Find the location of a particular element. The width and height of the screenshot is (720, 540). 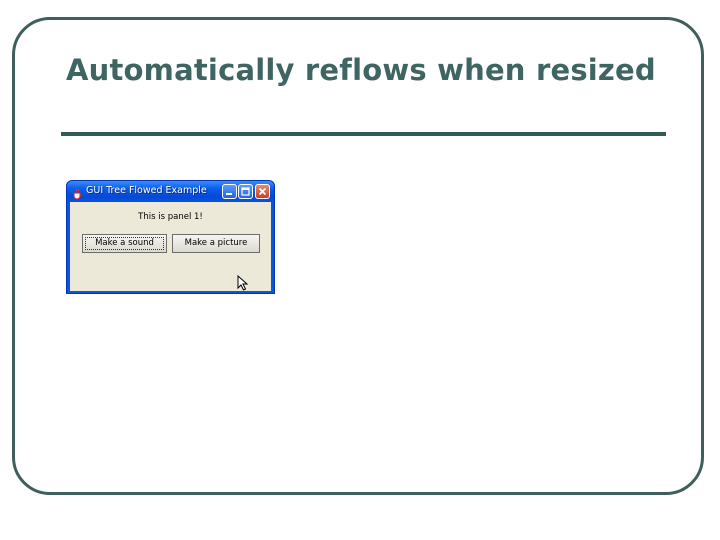

mouse-pointer-icon is located at coordinates (243, 282).